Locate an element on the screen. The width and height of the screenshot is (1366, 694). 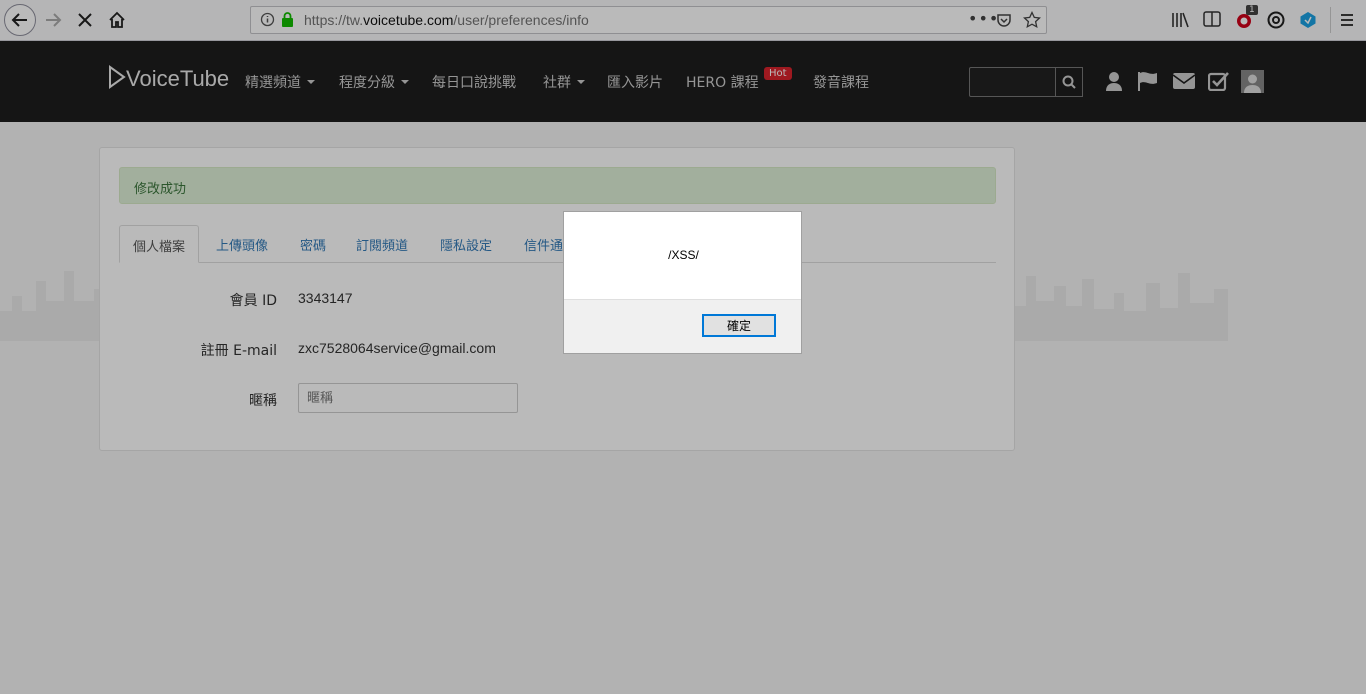
alert-message: /XSS/ is located at coordinates (683, 255).